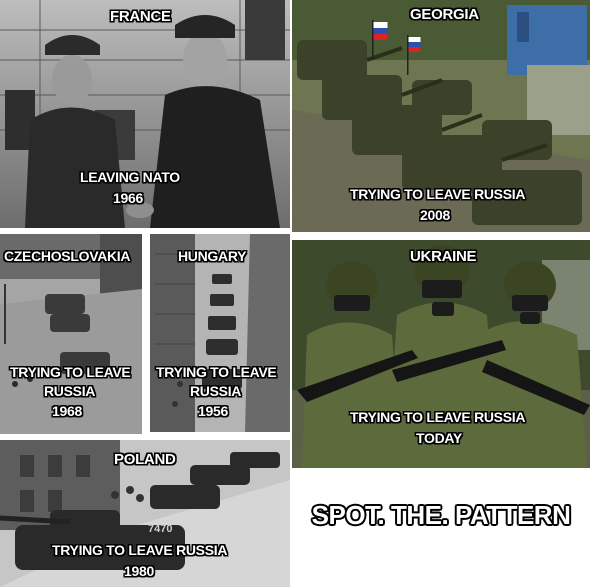  What do you see at coordinates (439, 438) in the screenshot?
I see `caption-year: TODAY` at bounding box center [439, 438].